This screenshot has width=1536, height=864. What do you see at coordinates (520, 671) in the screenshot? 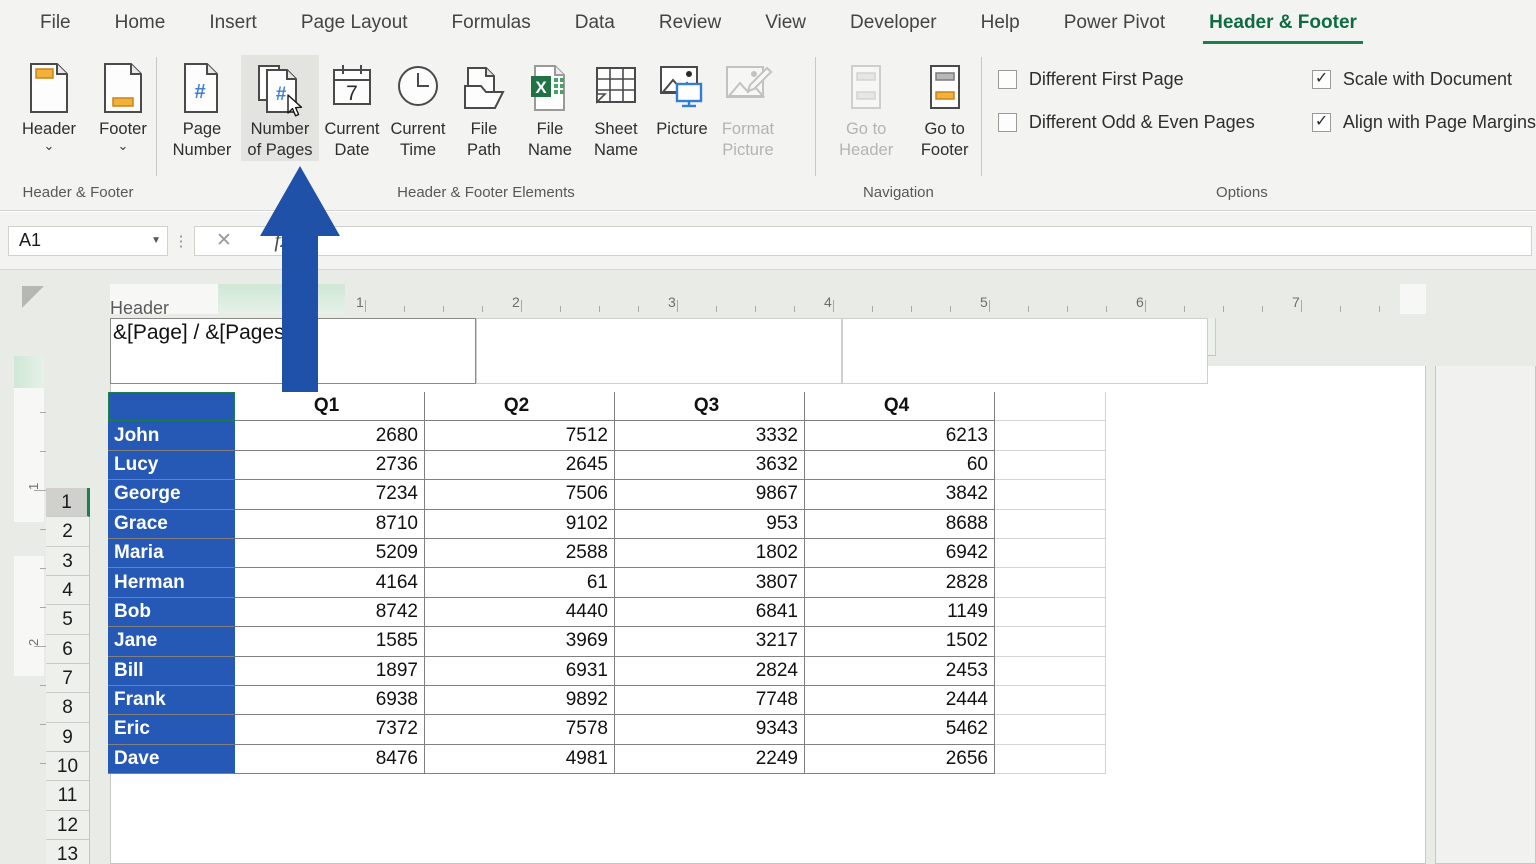
I see `cell-value: 6931` at bounding box center [520, 671].